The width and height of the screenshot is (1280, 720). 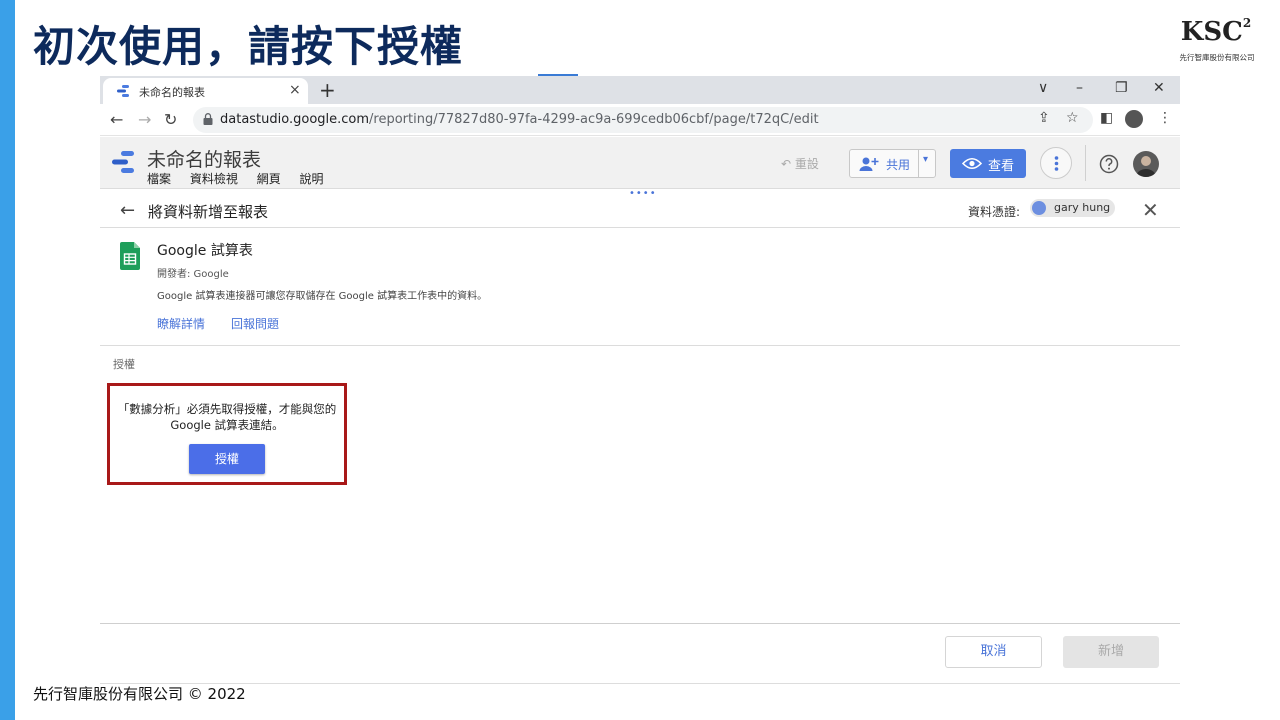 What do you see at coordinates (1165, 118) in the screenshot?
I see `browser-menu-icon: ⋮` at bounding box center [1165, 118].